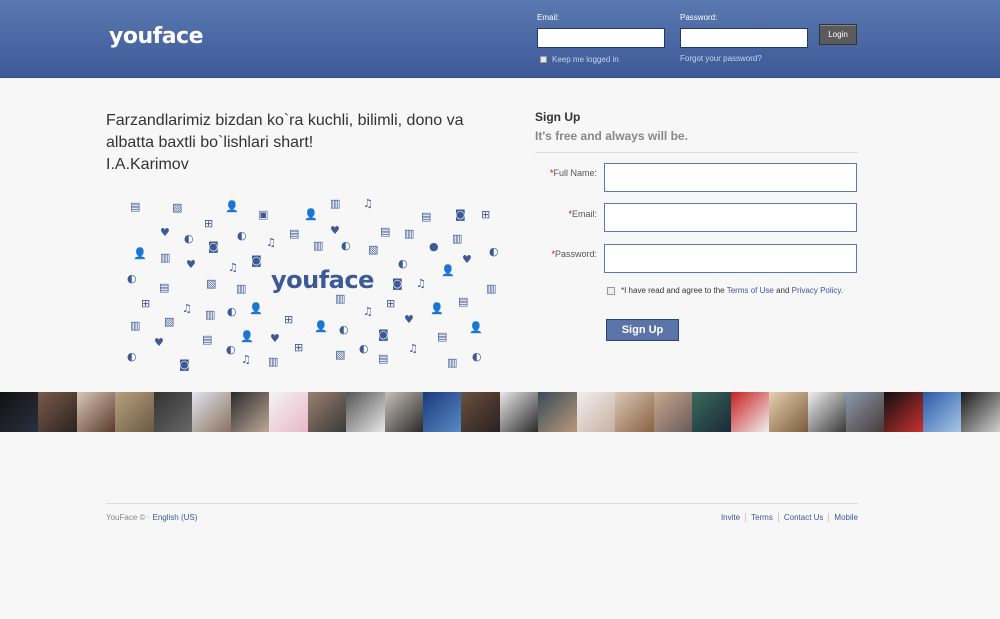 This screenshot has width=1000, height=619. What do you see at coordinates (558, 117) in the screenshot?
I see `signup-title: Sign Up` at bounding box center [558, 117].